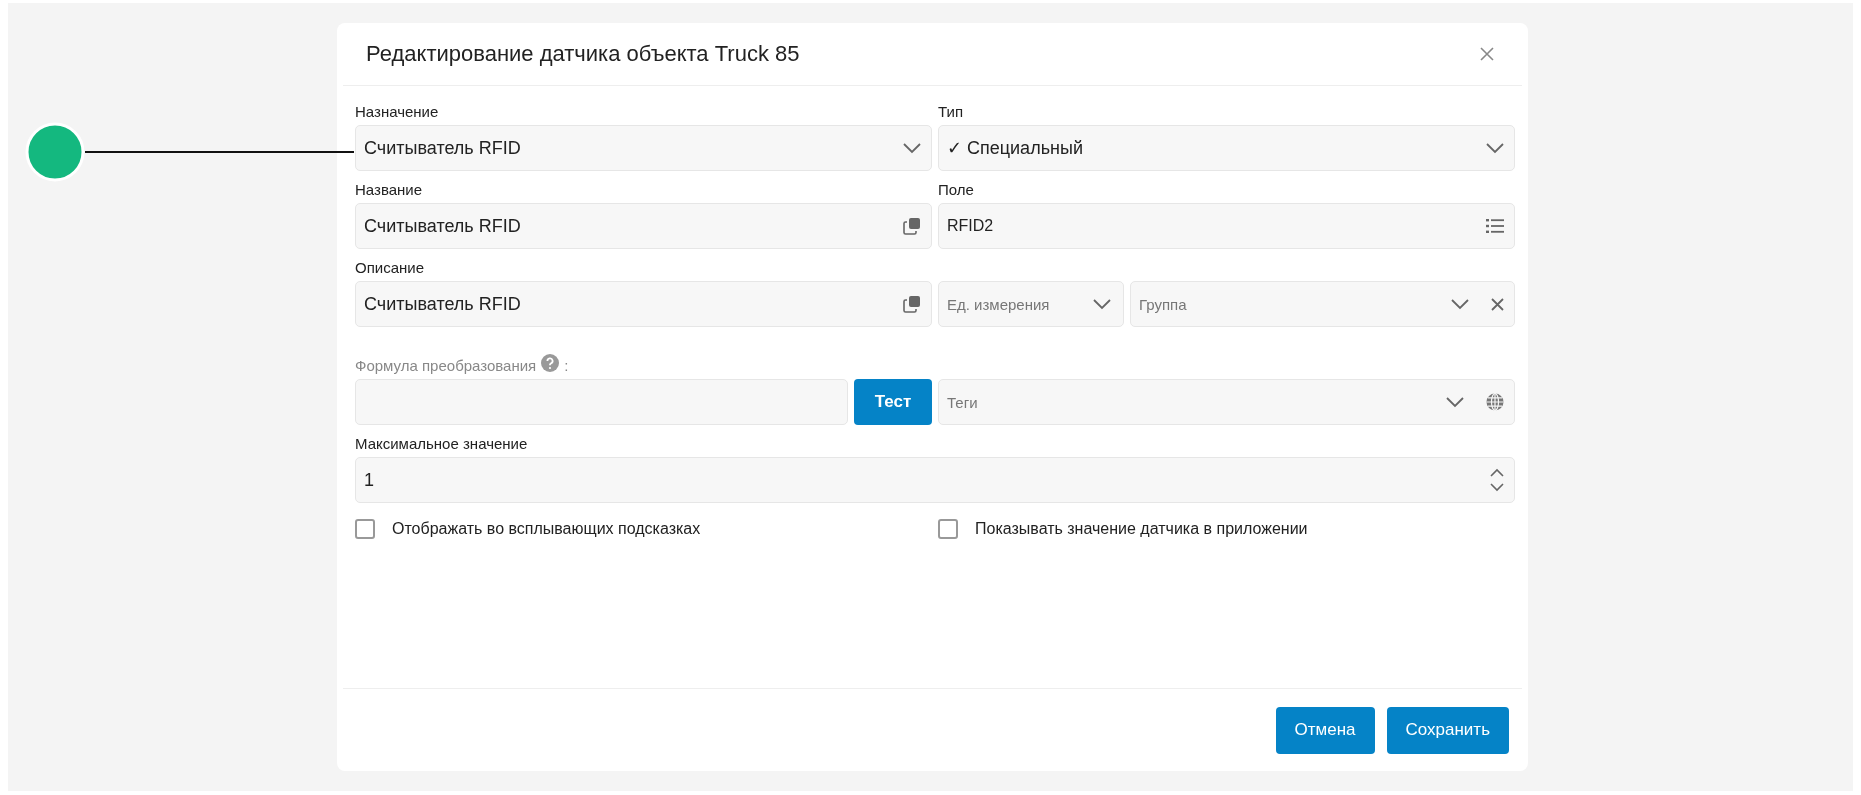 The image size is (1861, 795). I want to click on select-field: Группа, so click(1322, 304).